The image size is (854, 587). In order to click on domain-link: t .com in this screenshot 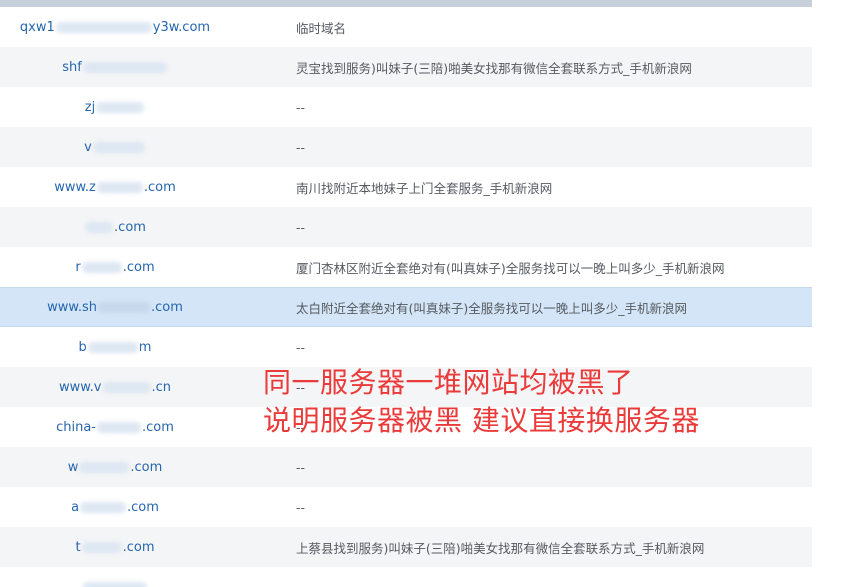, I will do `click(115, 547)`.